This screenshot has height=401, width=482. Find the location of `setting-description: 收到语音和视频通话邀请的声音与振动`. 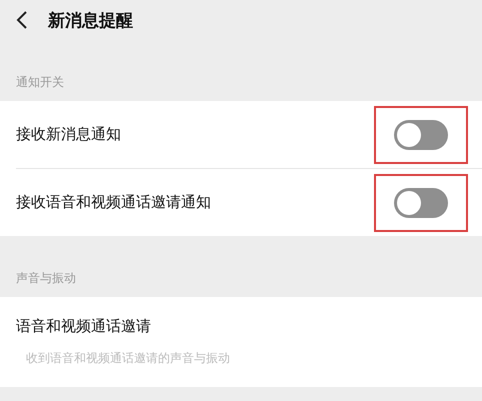

setting-description: 收到语音和视频通话邀请的声音与振动 is located at coordinates (127, 358).